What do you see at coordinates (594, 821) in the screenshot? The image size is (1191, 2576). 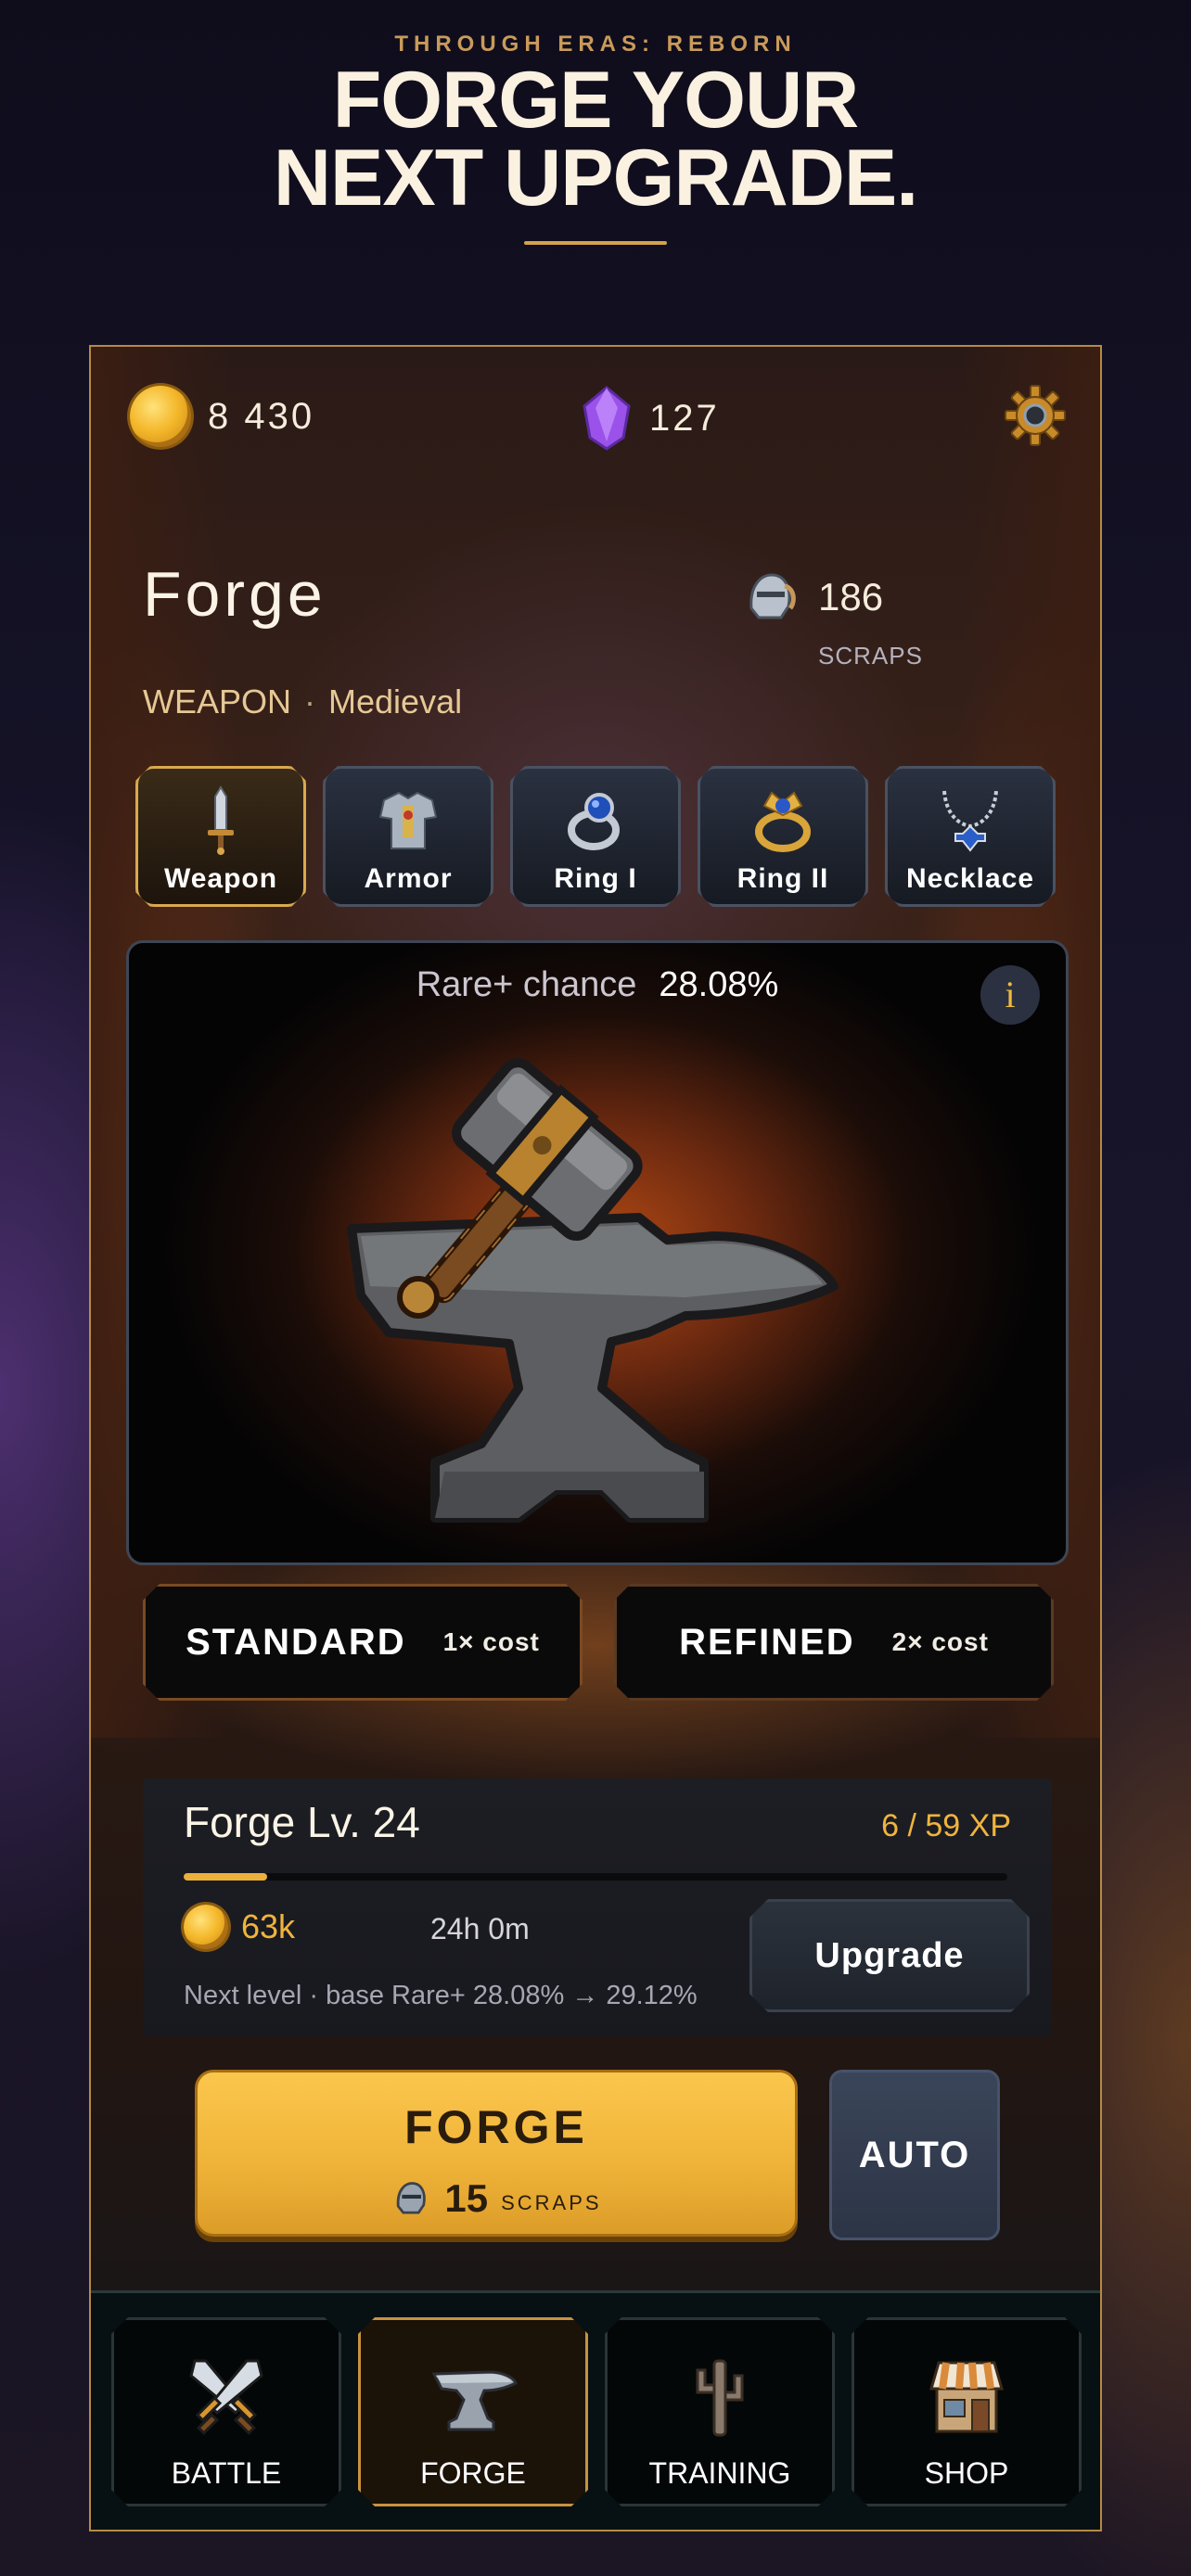 I see `ring-icon` at bounding box center [594, 821].